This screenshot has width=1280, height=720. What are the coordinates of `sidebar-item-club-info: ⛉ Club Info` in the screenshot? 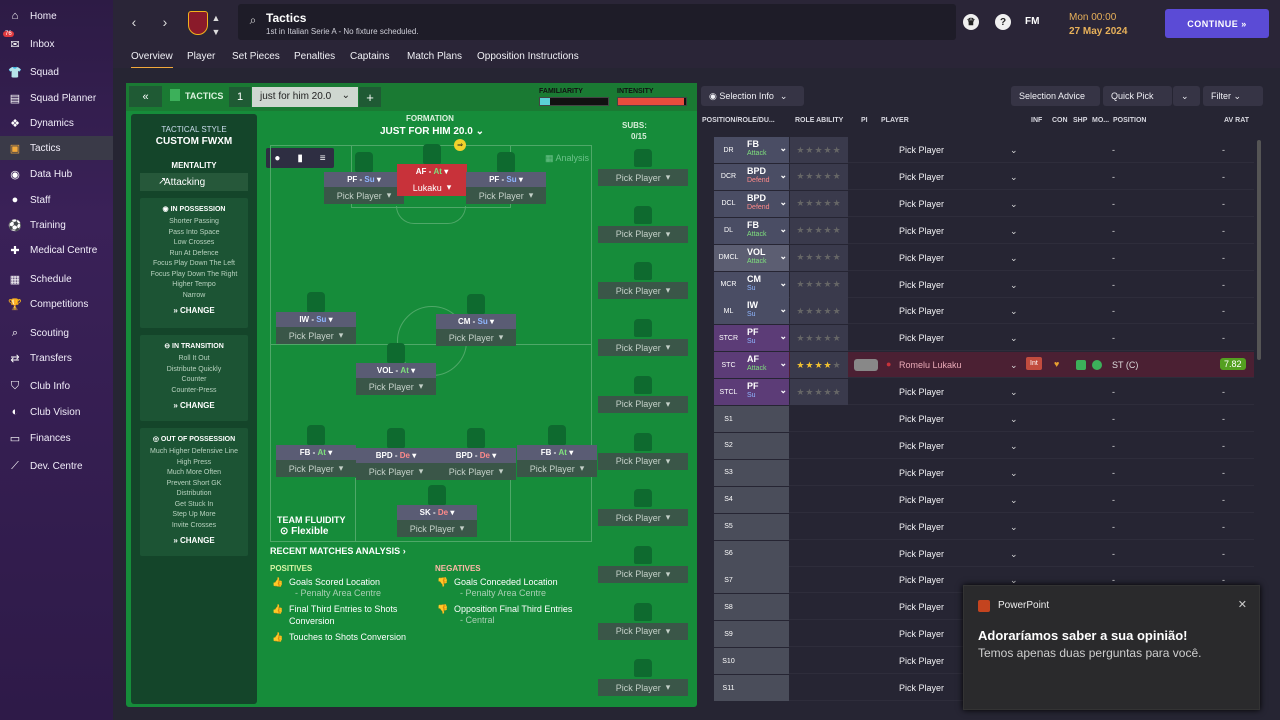 It's located at (56, 386).